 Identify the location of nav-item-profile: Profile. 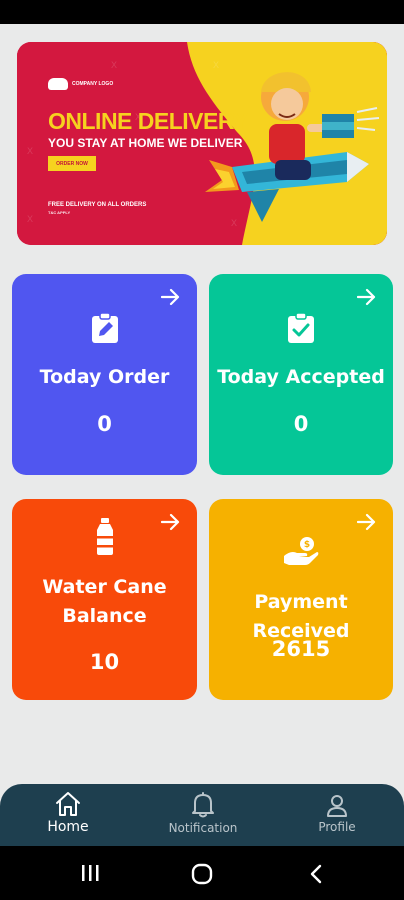
(337, 815).